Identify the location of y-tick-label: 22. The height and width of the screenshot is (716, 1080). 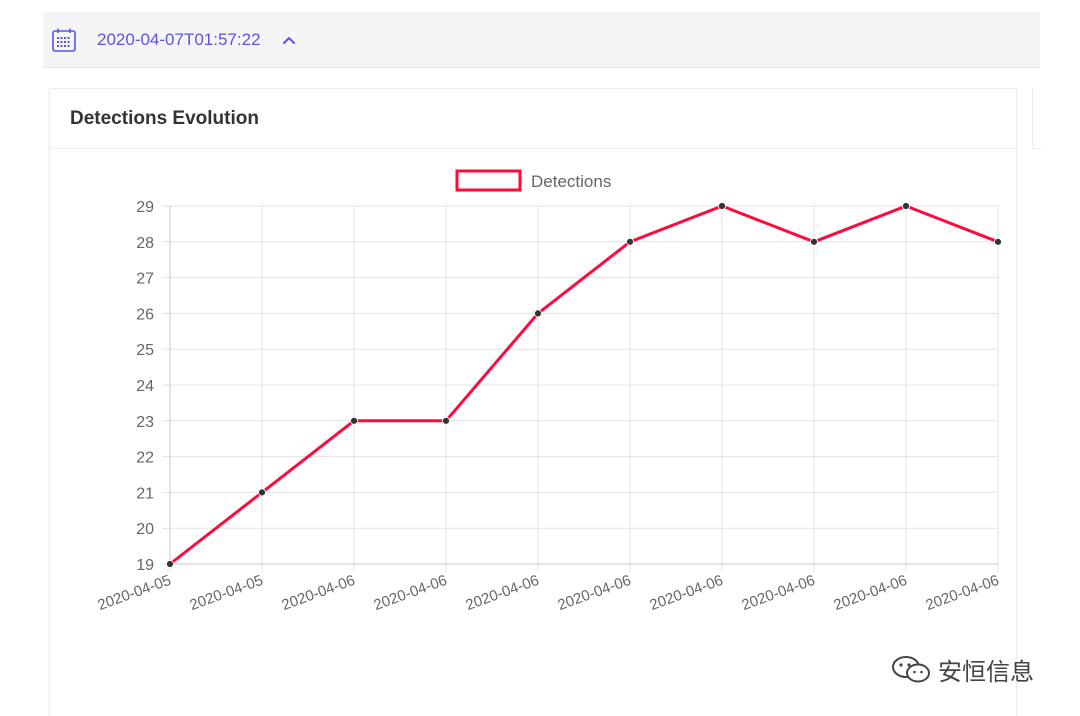
(145, 458).